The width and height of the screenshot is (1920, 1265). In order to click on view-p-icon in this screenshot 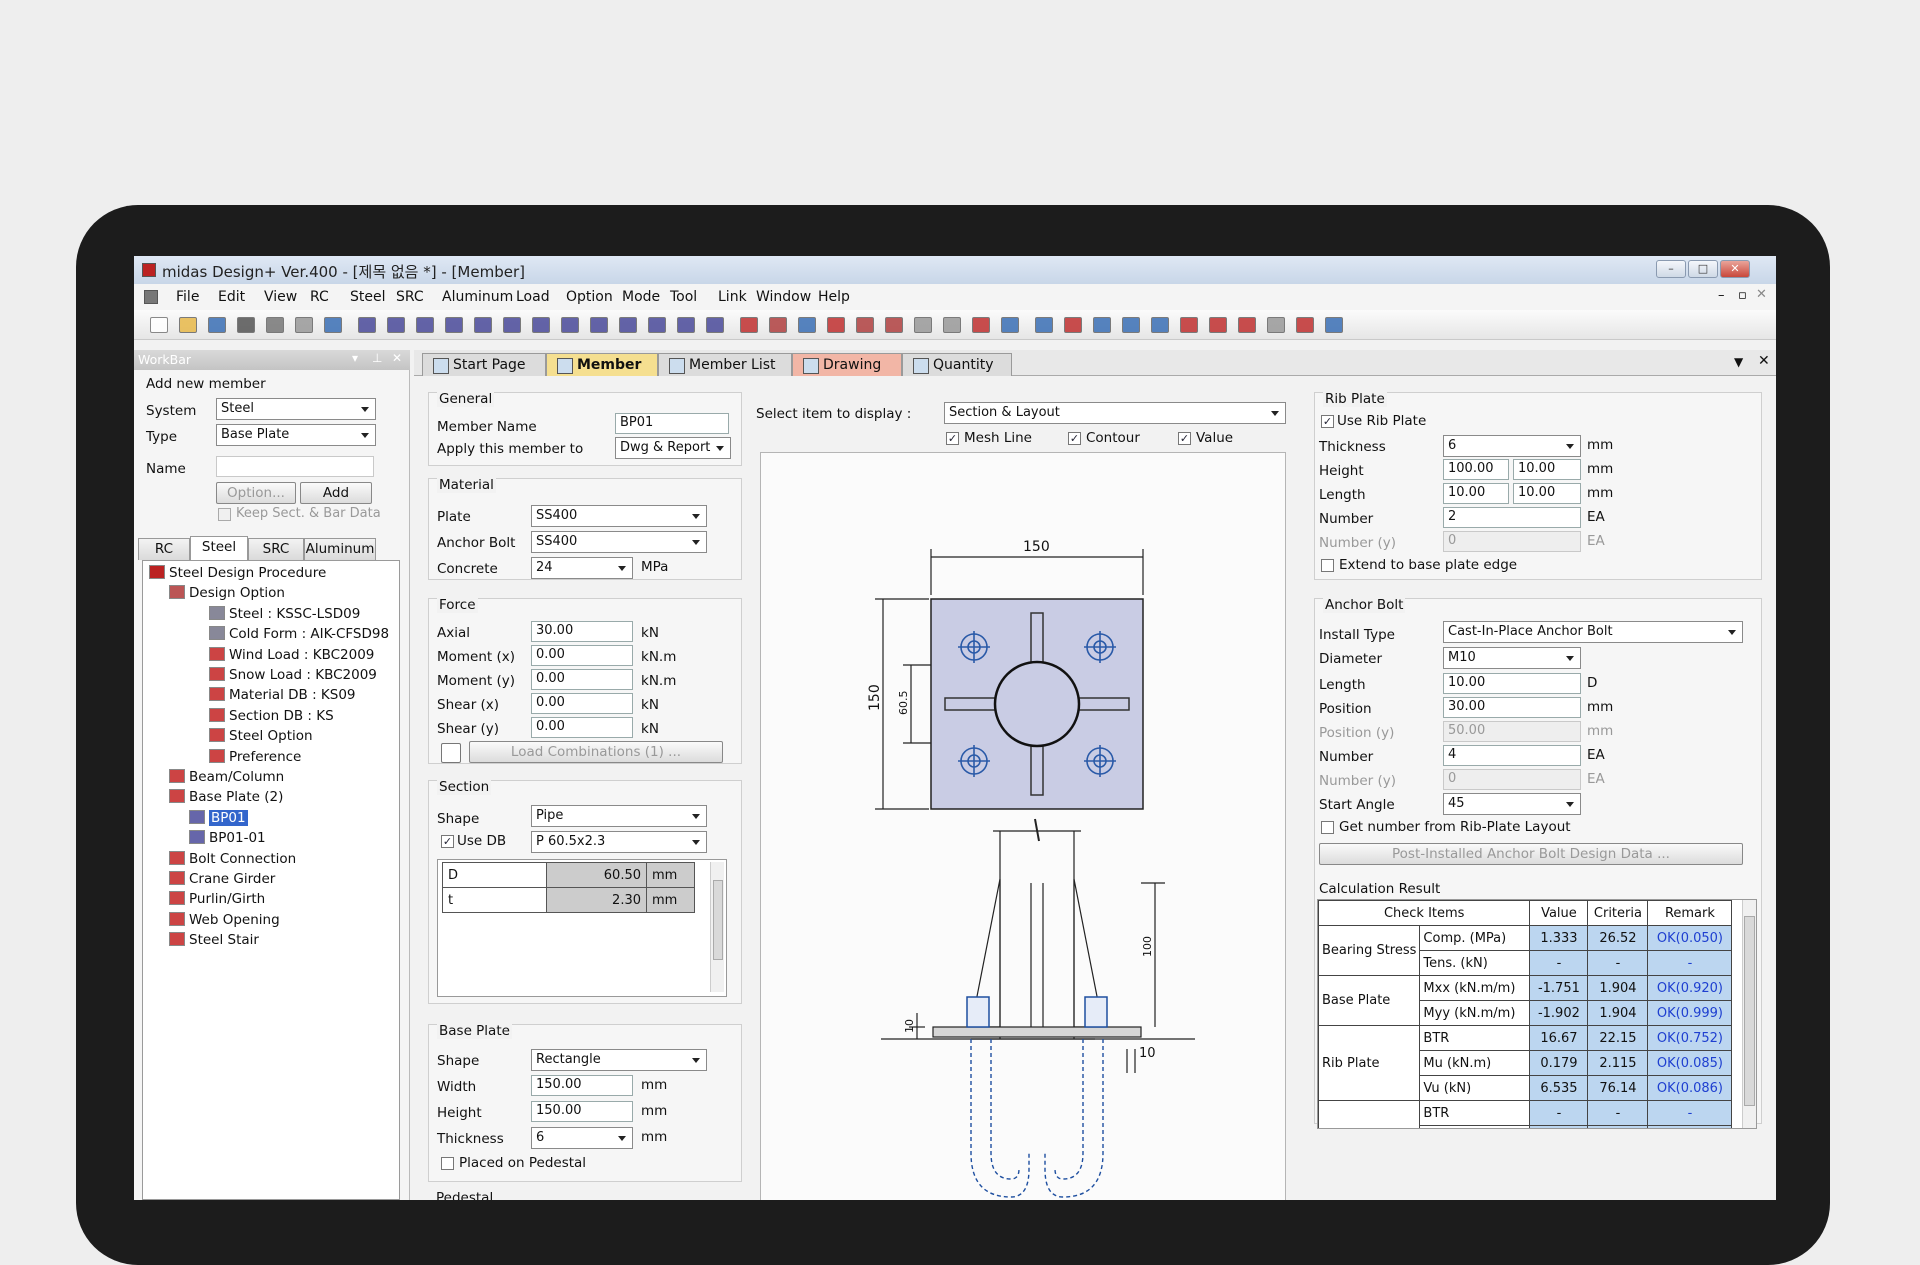, I will do `click(836, 325)`.